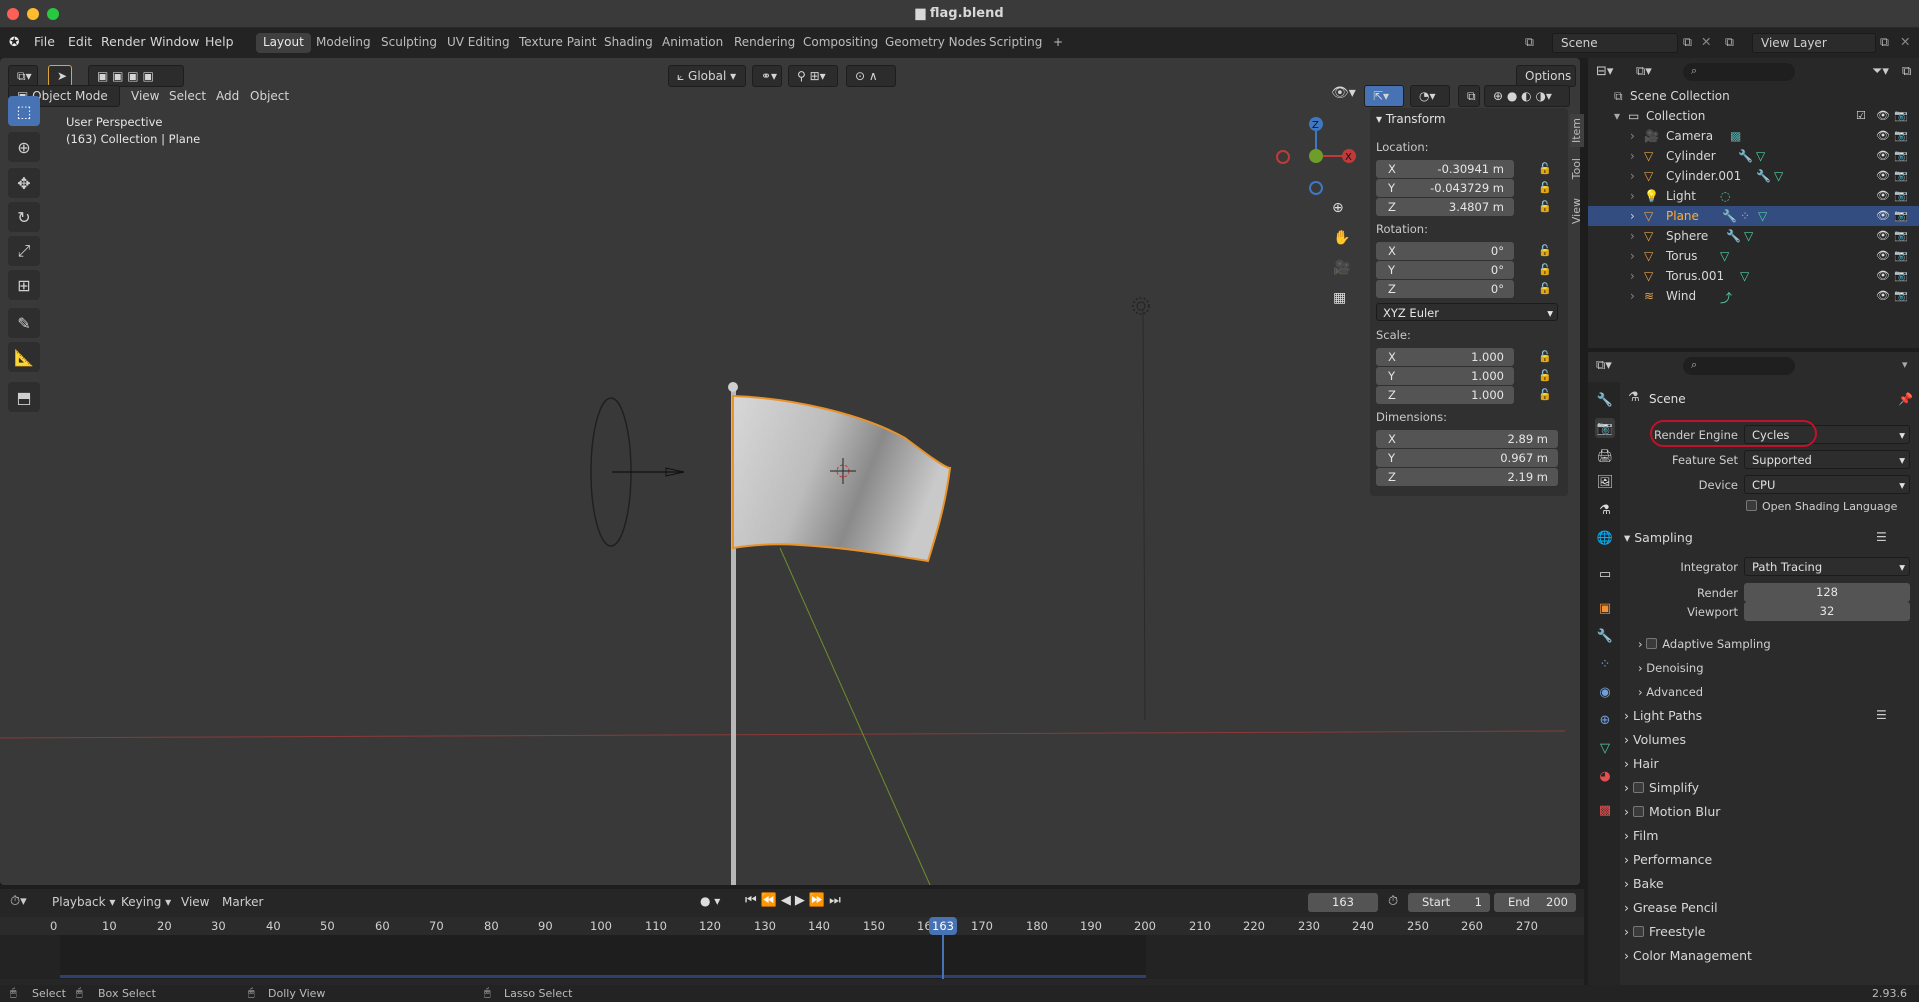 This screenshot has width=1919, height=1002. Describe the element at coordinates (123, 41) in the screenshot. I see `menu-render: Render` at that location.